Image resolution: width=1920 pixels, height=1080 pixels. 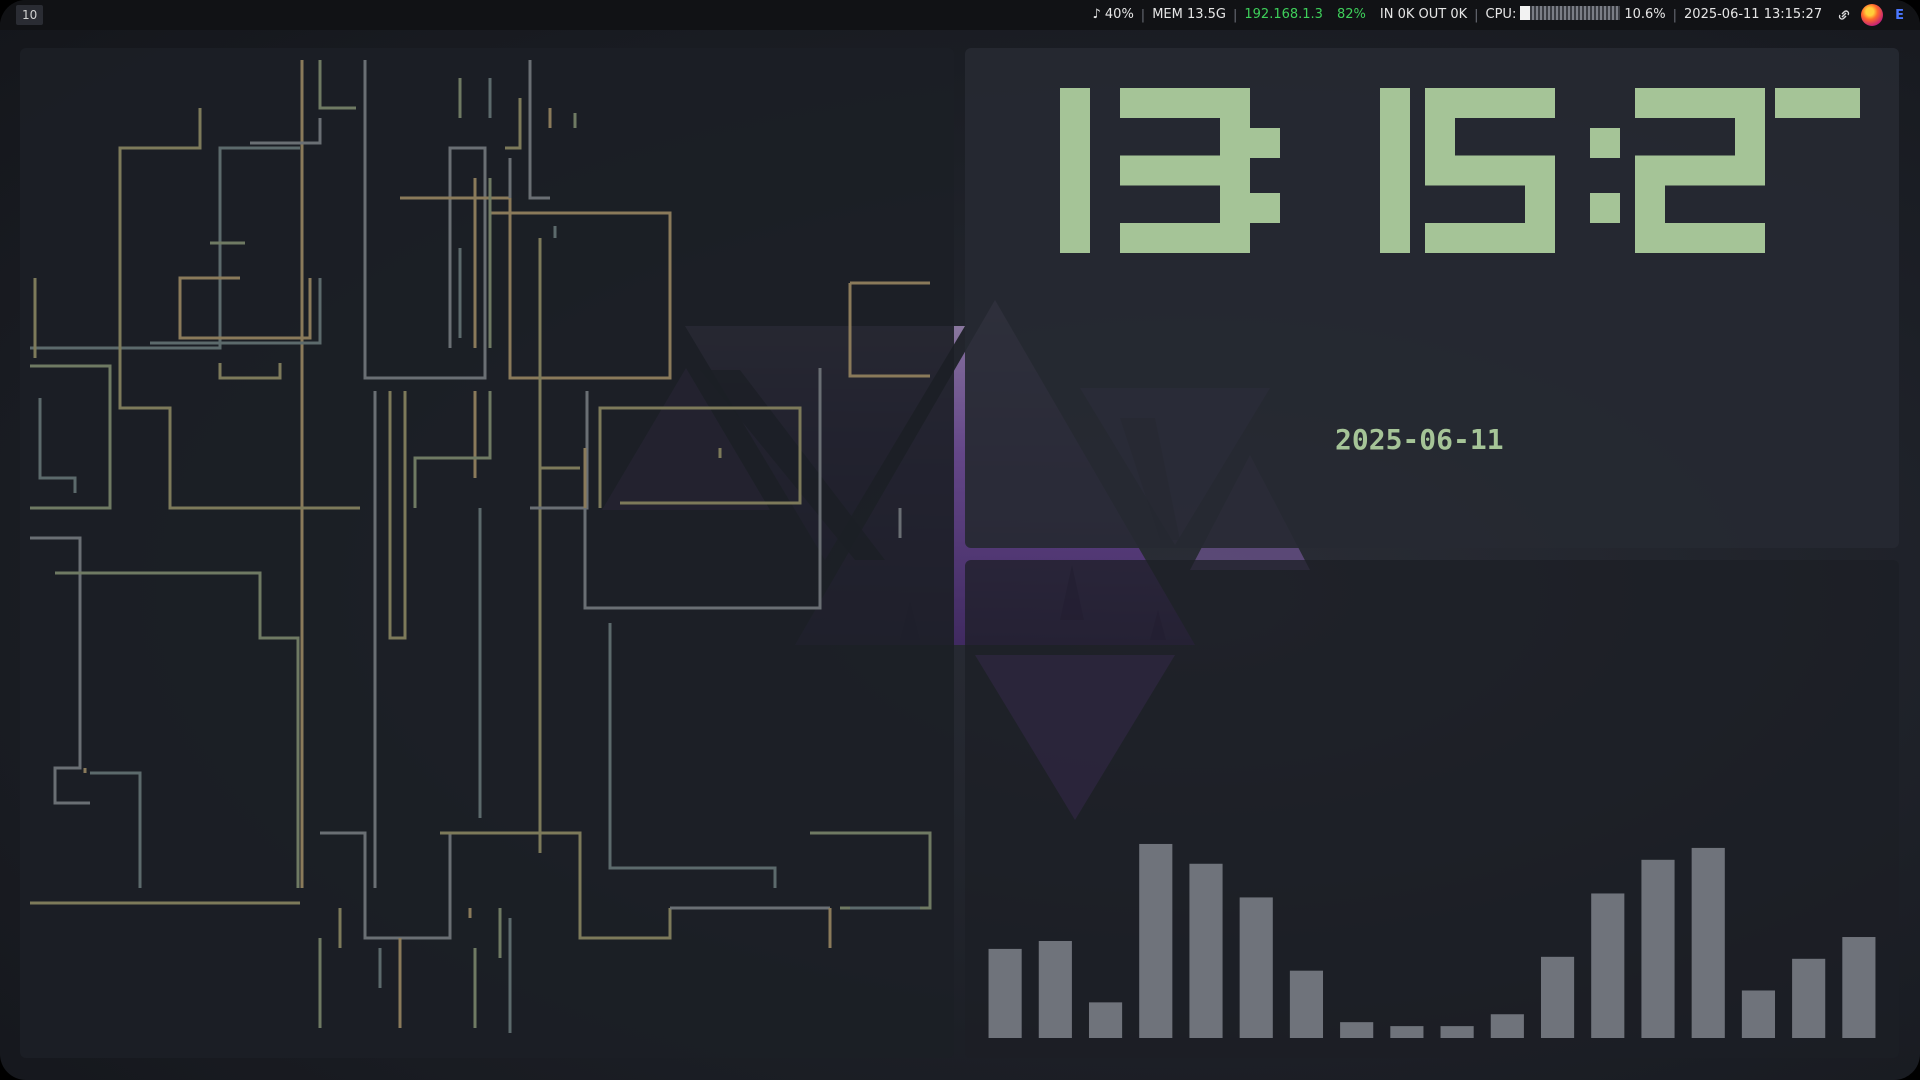 I want to click on tray-label: E, so click(x=1899, y=15).